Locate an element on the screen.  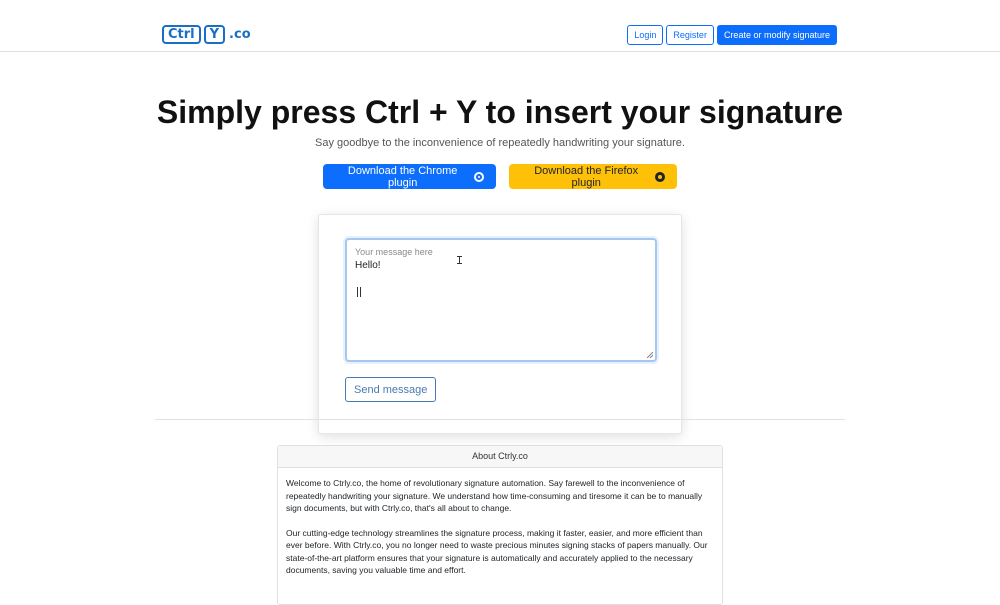
logo-key-ctrl: Ctrl is located at coordinates (181, 34).